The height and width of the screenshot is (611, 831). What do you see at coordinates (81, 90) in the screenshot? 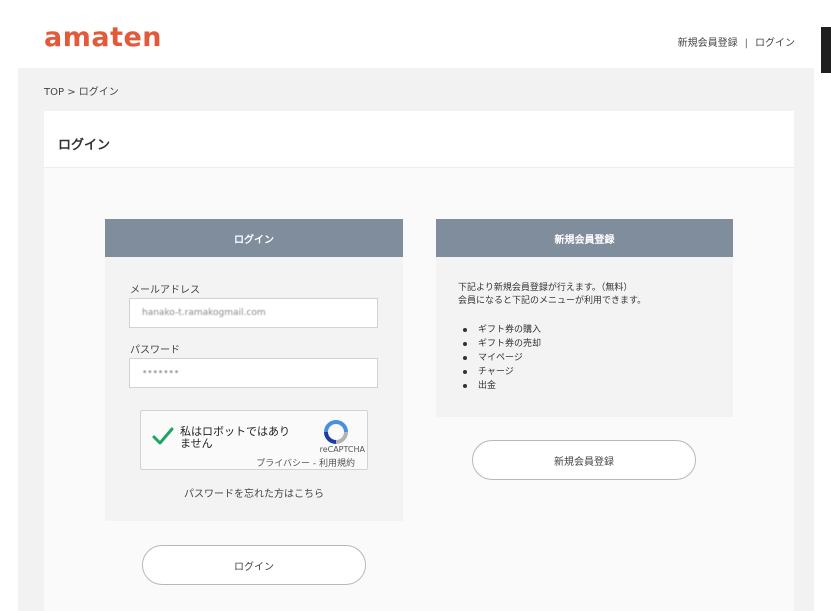
I see `breadcrumb: TOP > ログイン` at bounding box center [81, 90].